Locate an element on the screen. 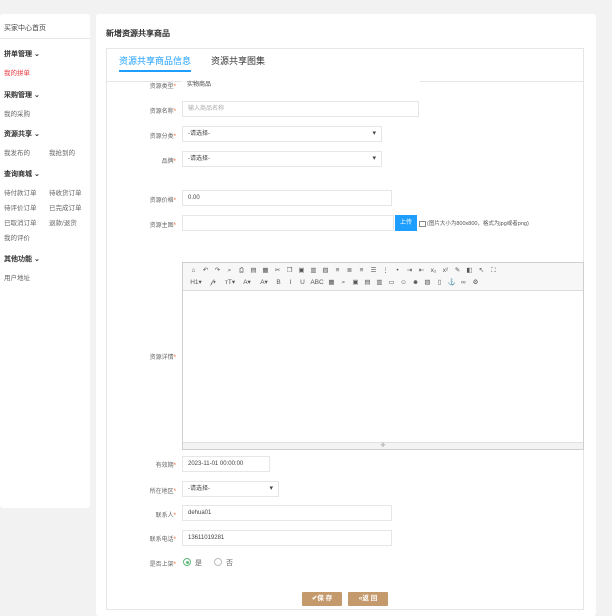 The height and width of the screenshot is (616, 612). align-justify-icon: ☰ is located at coordinates (373, 271).